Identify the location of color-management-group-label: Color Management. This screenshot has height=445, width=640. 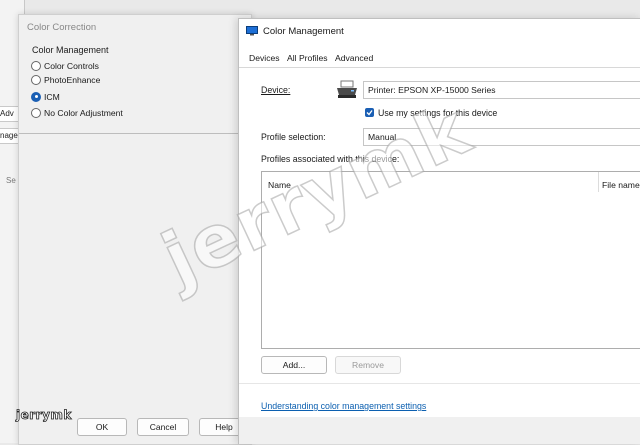
(70, 50).